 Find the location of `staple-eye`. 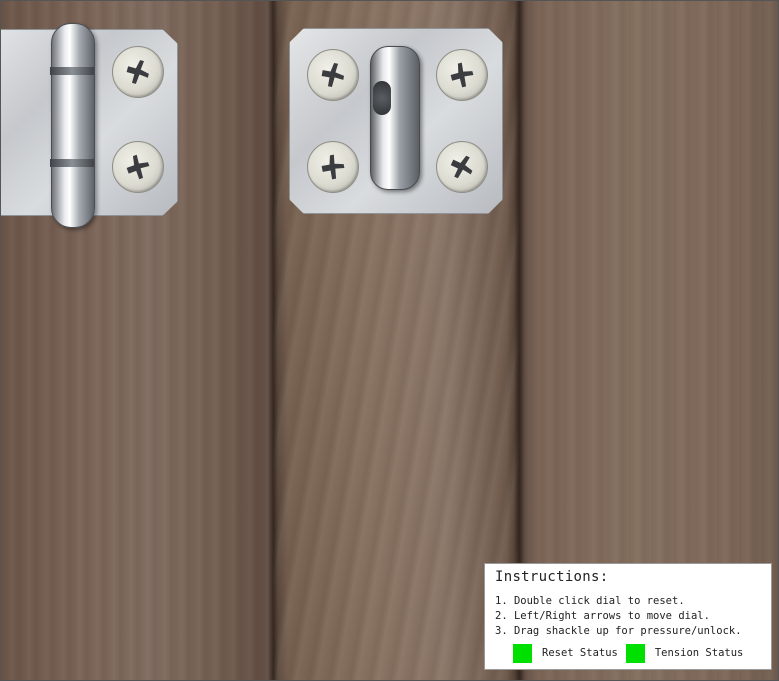

staple-eye is located at coordinates (382, 98).